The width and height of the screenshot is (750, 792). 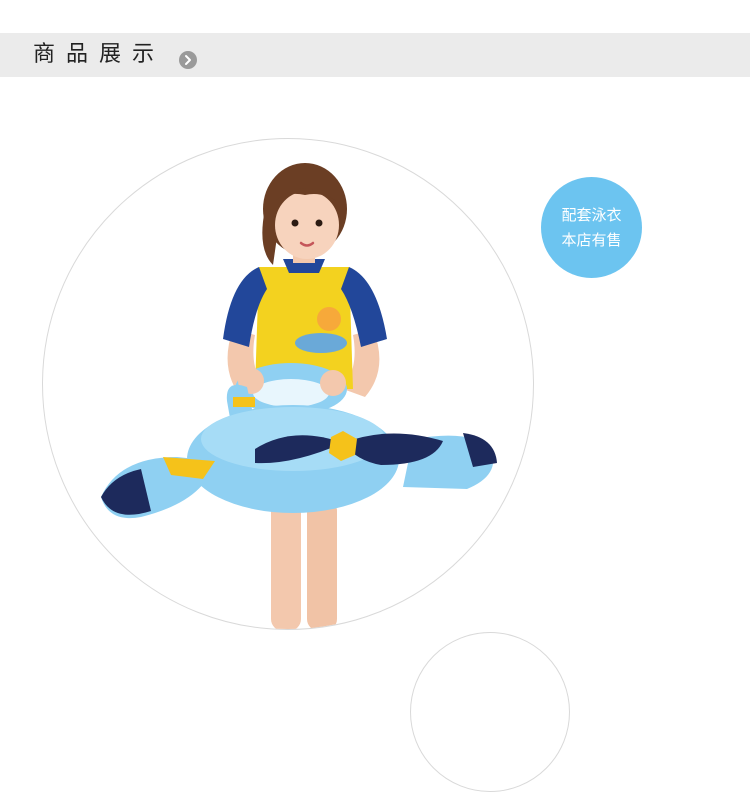 What do you see at coordinates (295, 223) in the screenshot?
I see `left-eye` at bounding box center [295, 223].